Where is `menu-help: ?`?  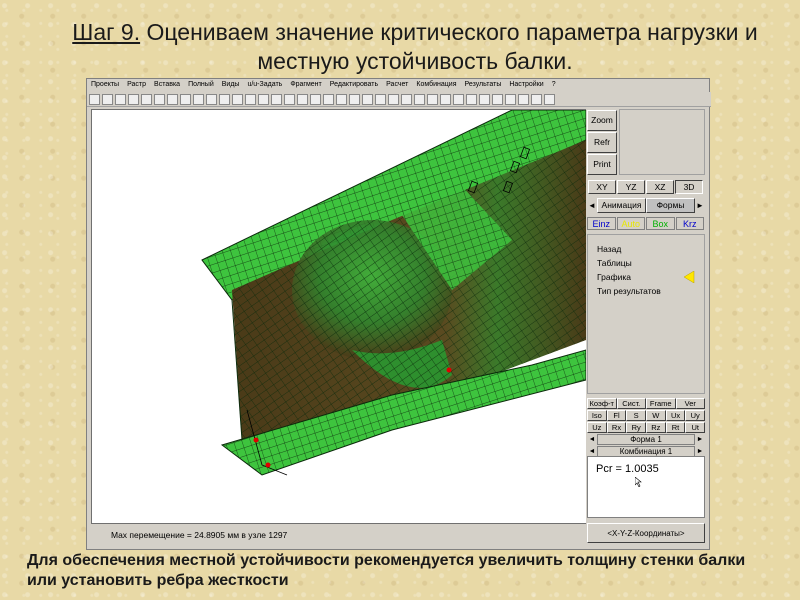 menu-help: ? is located at coordinates (554, 85).